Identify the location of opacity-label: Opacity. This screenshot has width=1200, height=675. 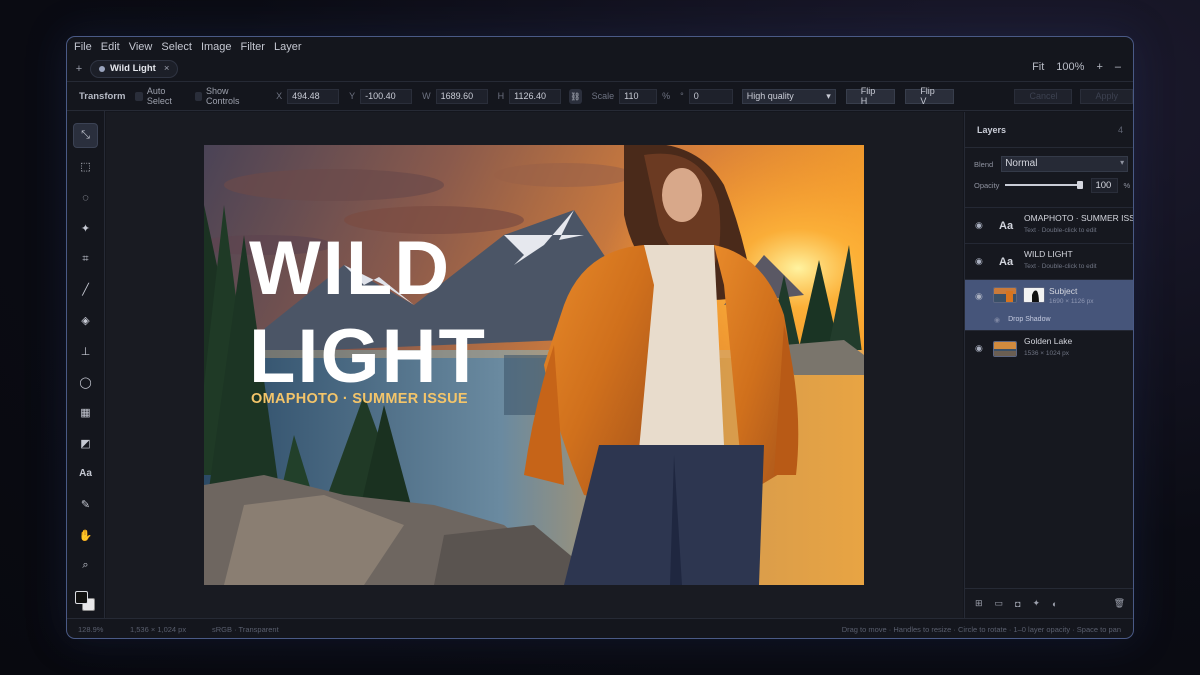
(987, 185).